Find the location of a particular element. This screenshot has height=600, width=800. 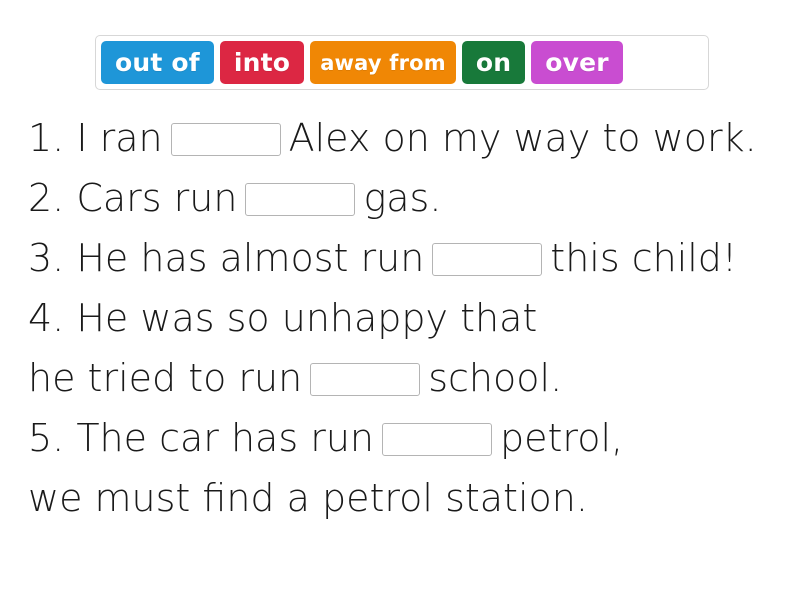

sentence-1-line-1: 1. I ran Alex on my way to work. is located at coordinates (404, 138).